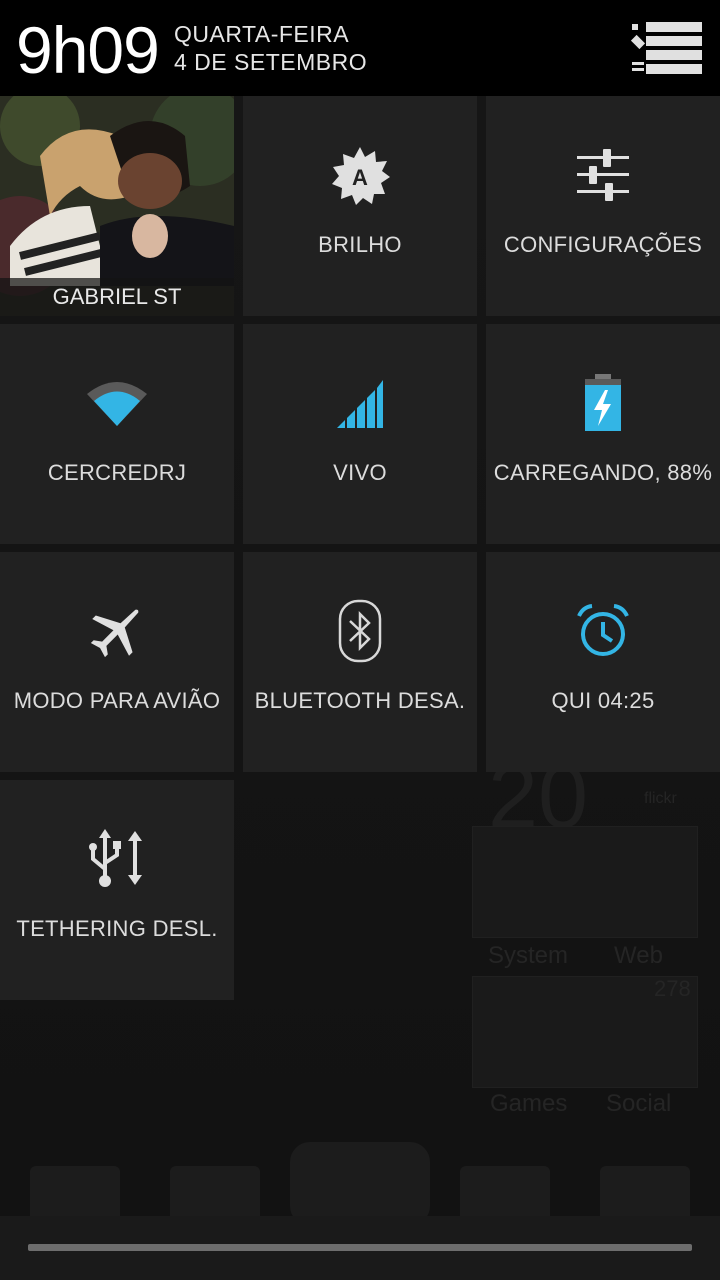  I want to click on dock-app, so click(360, 1184).